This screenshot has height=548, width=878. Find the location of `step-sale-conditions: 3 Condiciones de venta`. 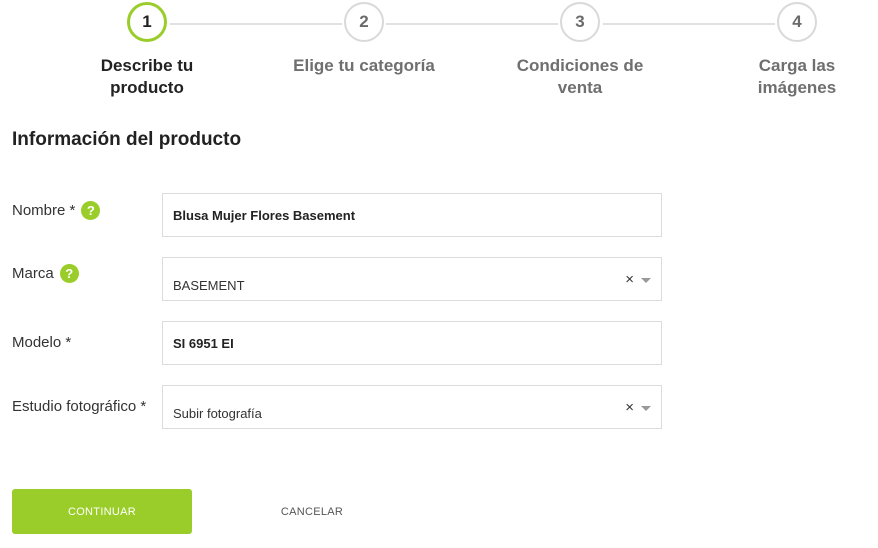

step-sale-conditions: 3 Condiciones de venta is located at coordinates (580, 49).